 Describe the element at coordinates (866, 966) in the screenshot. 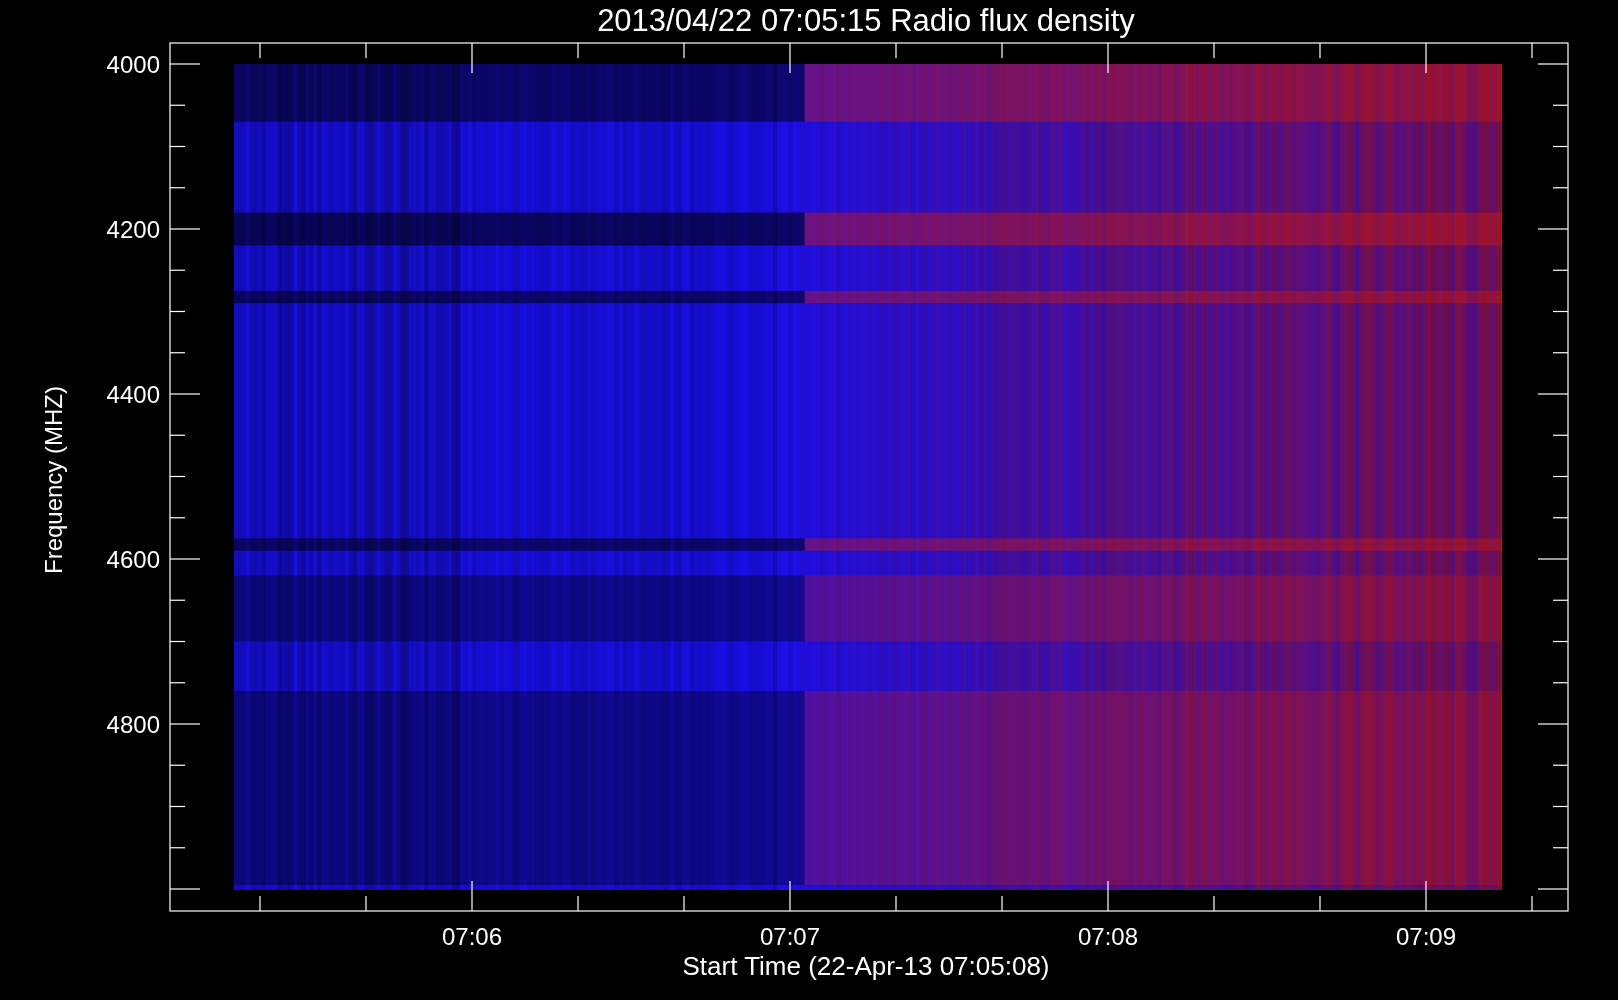

I see `x-axis-label: Start Time (22-Apr-13 07:05:08)` at that location.